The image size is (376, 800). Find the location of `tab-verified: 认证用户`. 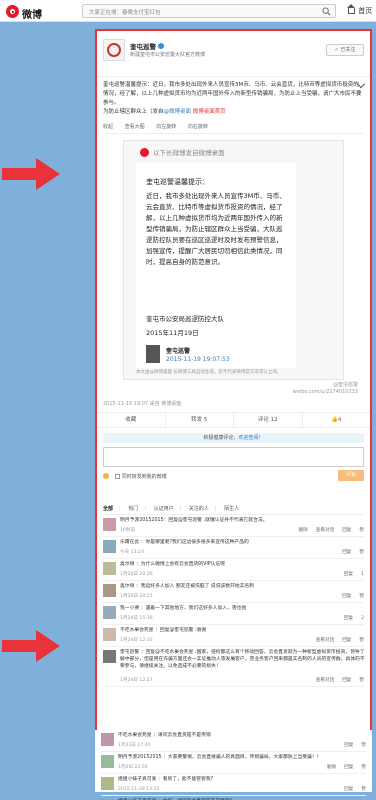

tab-verified: 认证用户 is located at coordinates (164, 509).